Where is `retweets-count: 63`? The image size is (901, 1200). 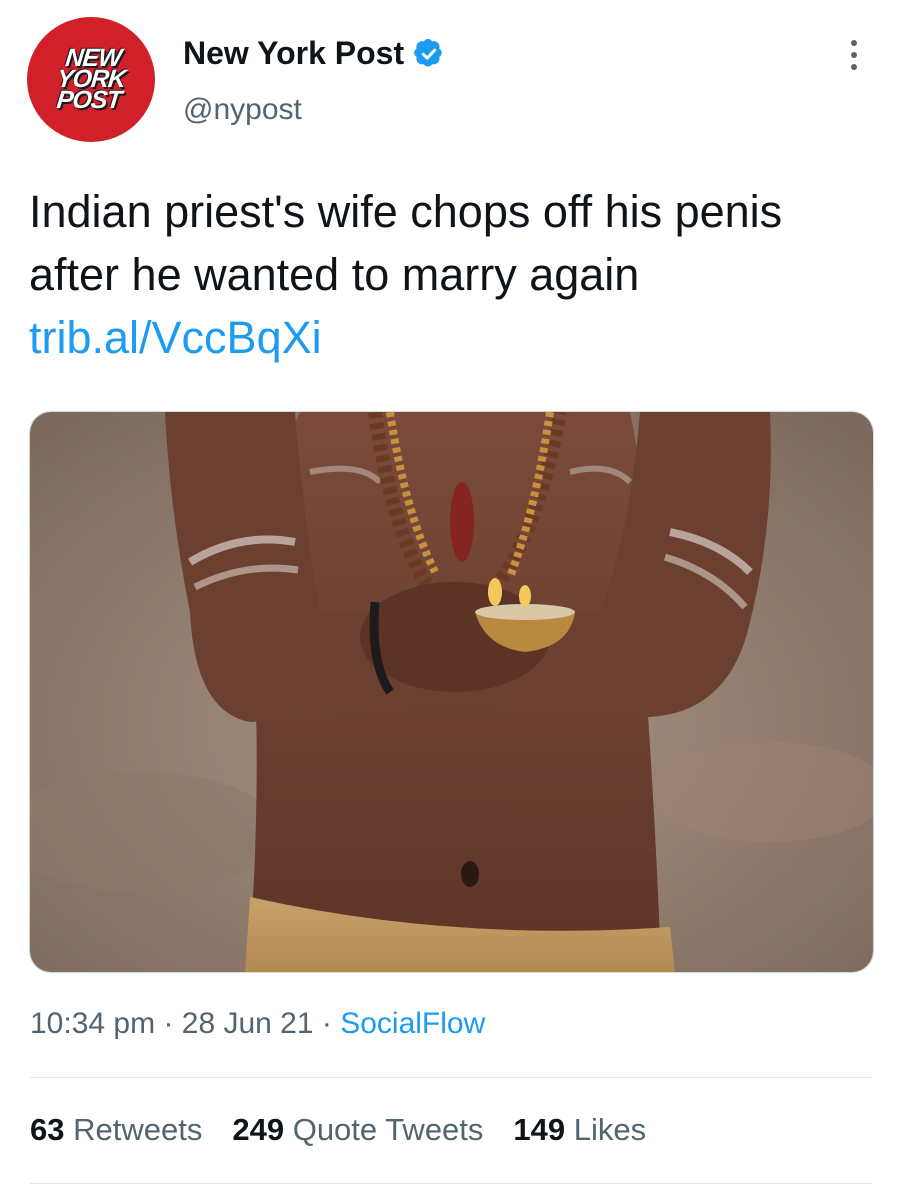
retweets-count: 63 is located at coordinates (47, 1129).